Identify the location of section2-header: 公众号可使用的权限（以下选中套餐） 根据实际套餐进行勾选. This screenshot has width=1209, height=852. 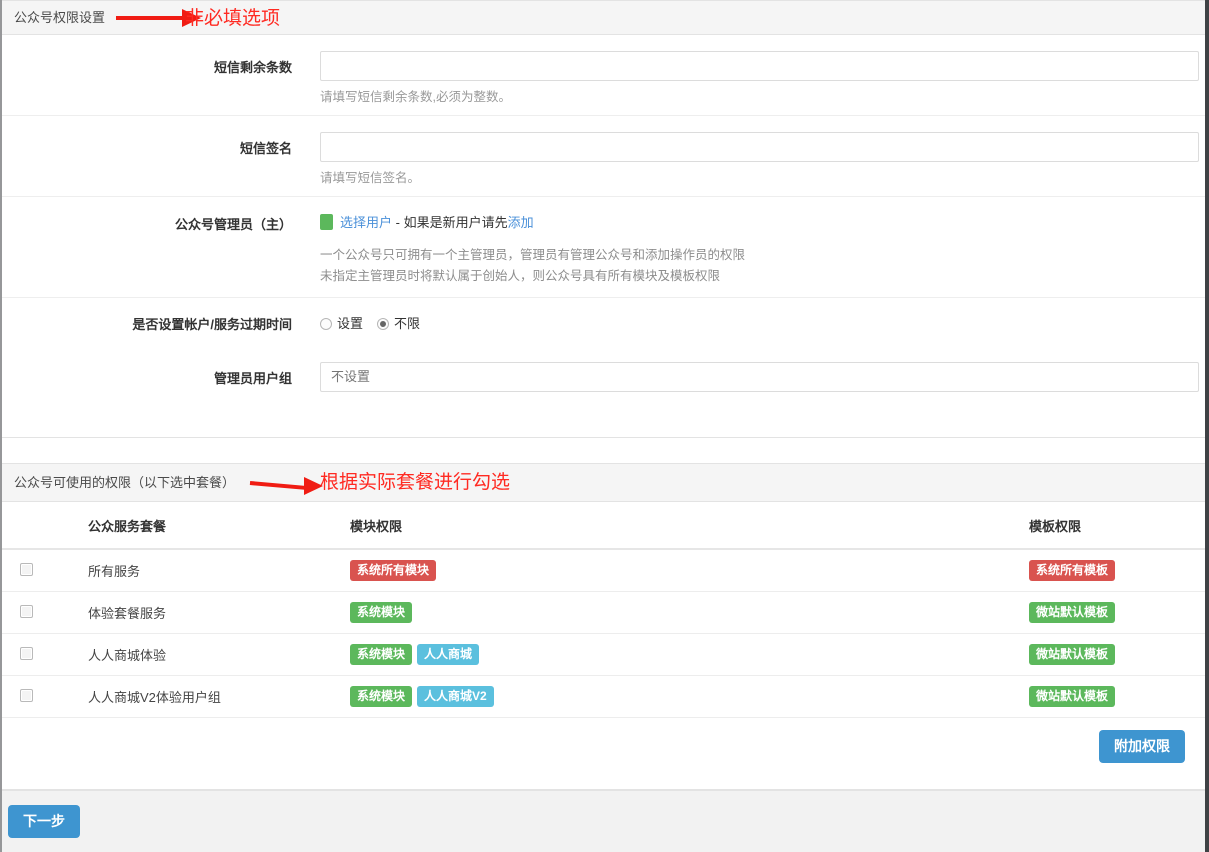
(603, 483).